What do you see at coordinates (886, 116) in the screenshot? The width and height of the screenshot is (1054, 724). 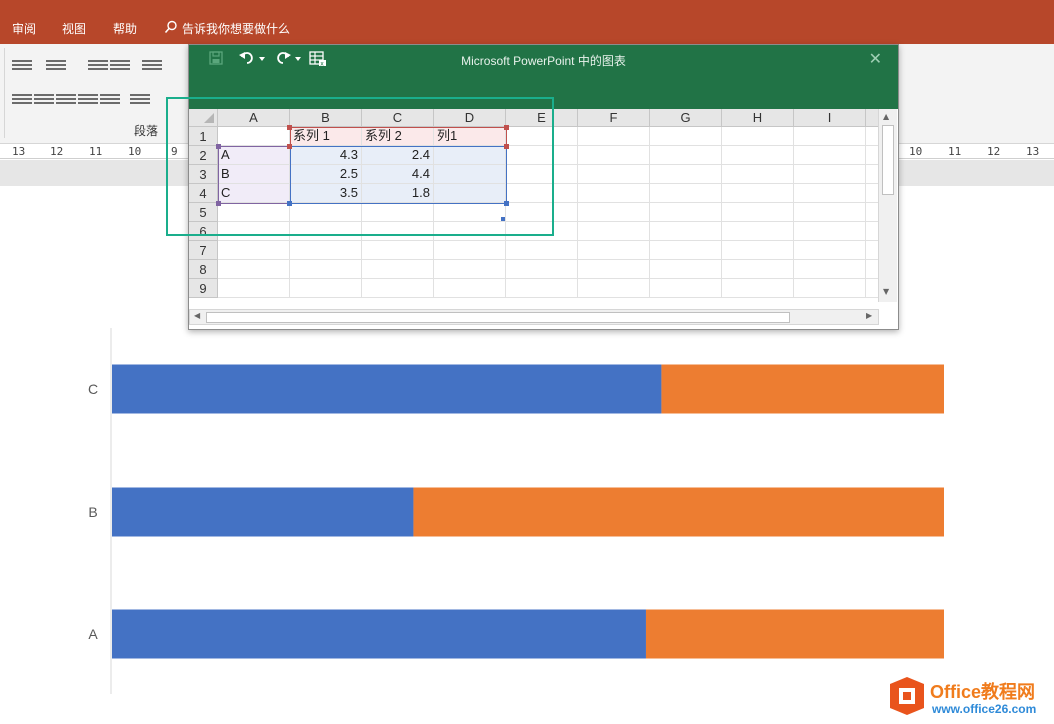 I see `scroll-up-icon: ▲` at bounding box center [886, 116].